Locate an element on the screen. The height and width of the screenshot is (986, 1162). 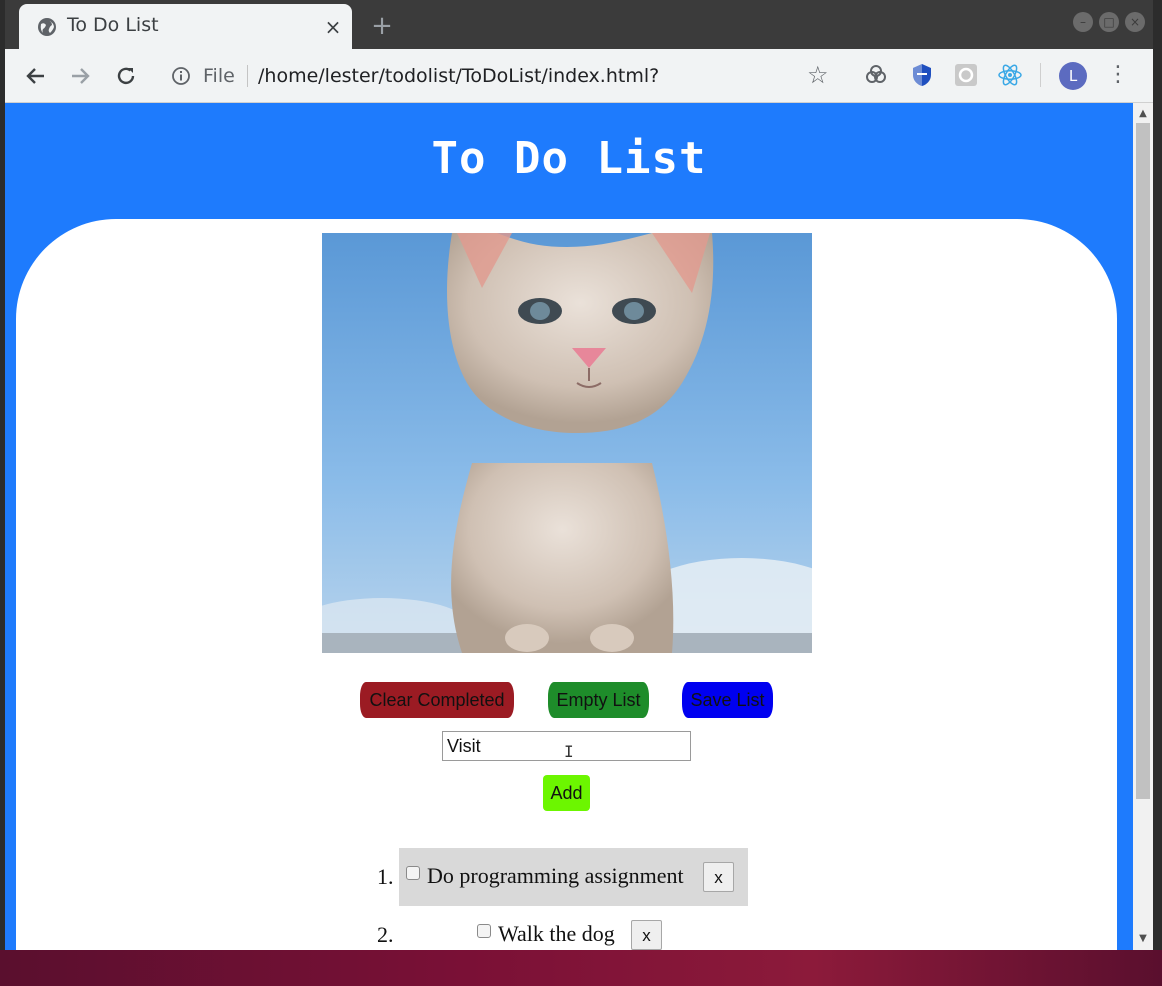
close-window-button: × is located at coordinates (1135, 22).